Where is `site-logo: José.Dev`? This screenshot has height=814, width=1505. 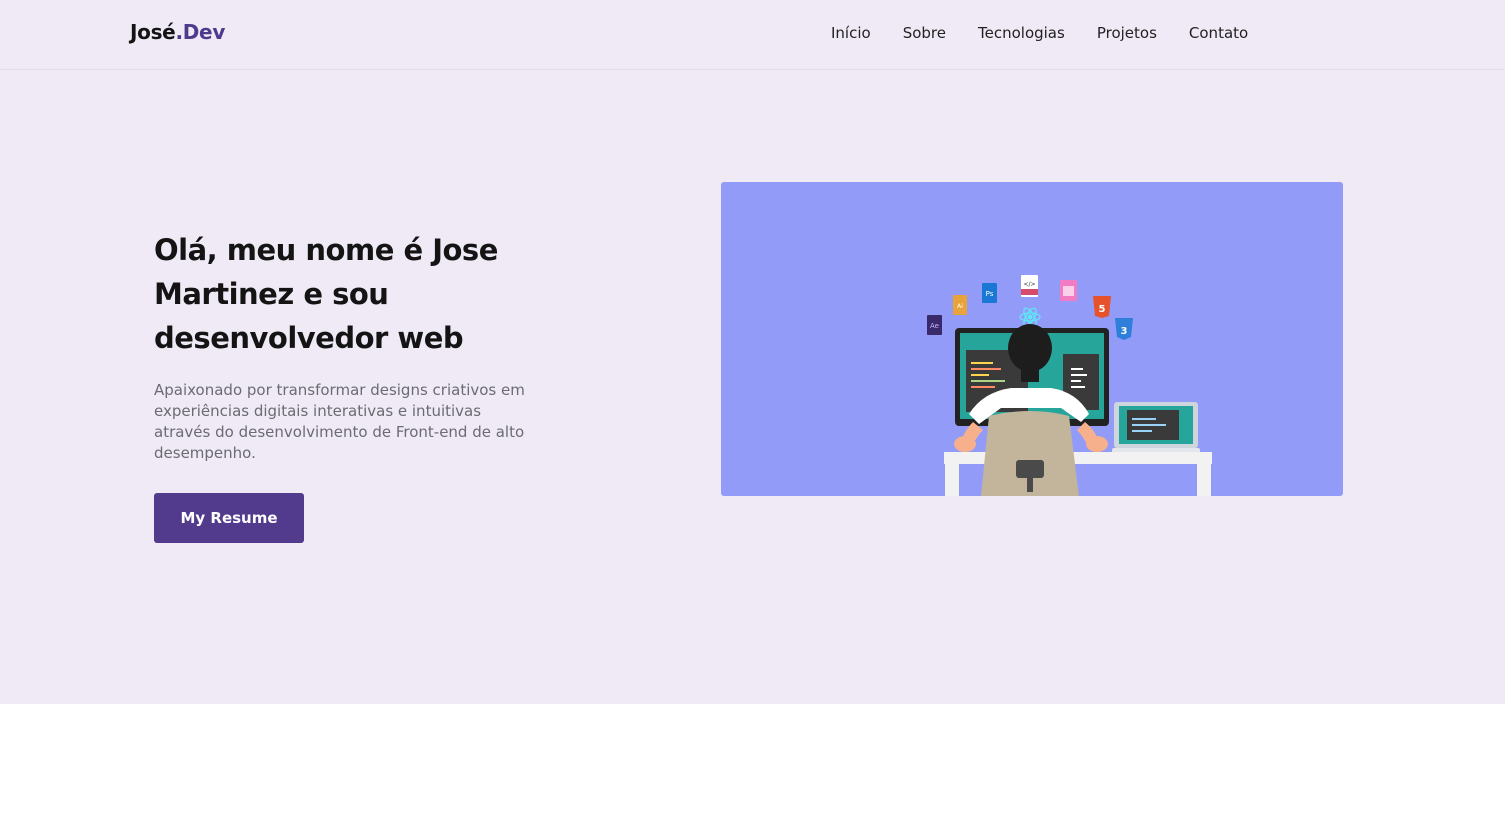
site-logo: José.Dev is located at coordinates (177, 32).